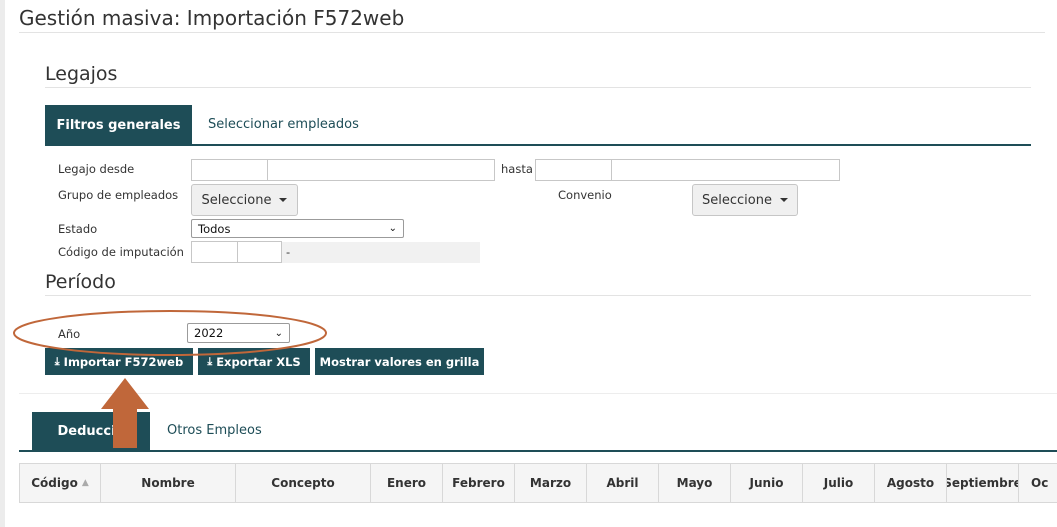 The height and width of the screenshot is (527, 1057). I want to click on highlight-oval, so click(170, 333).